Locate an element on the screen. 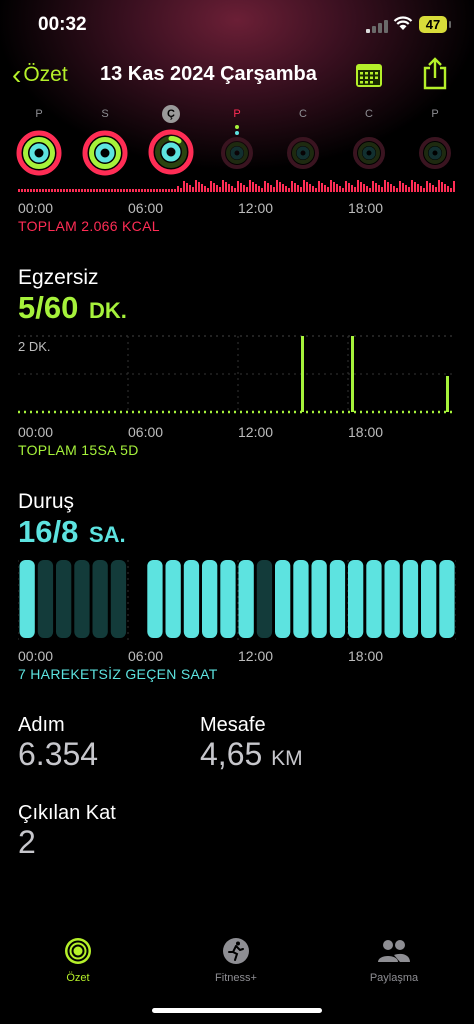  move-chart is located at coordinates (236, 186).